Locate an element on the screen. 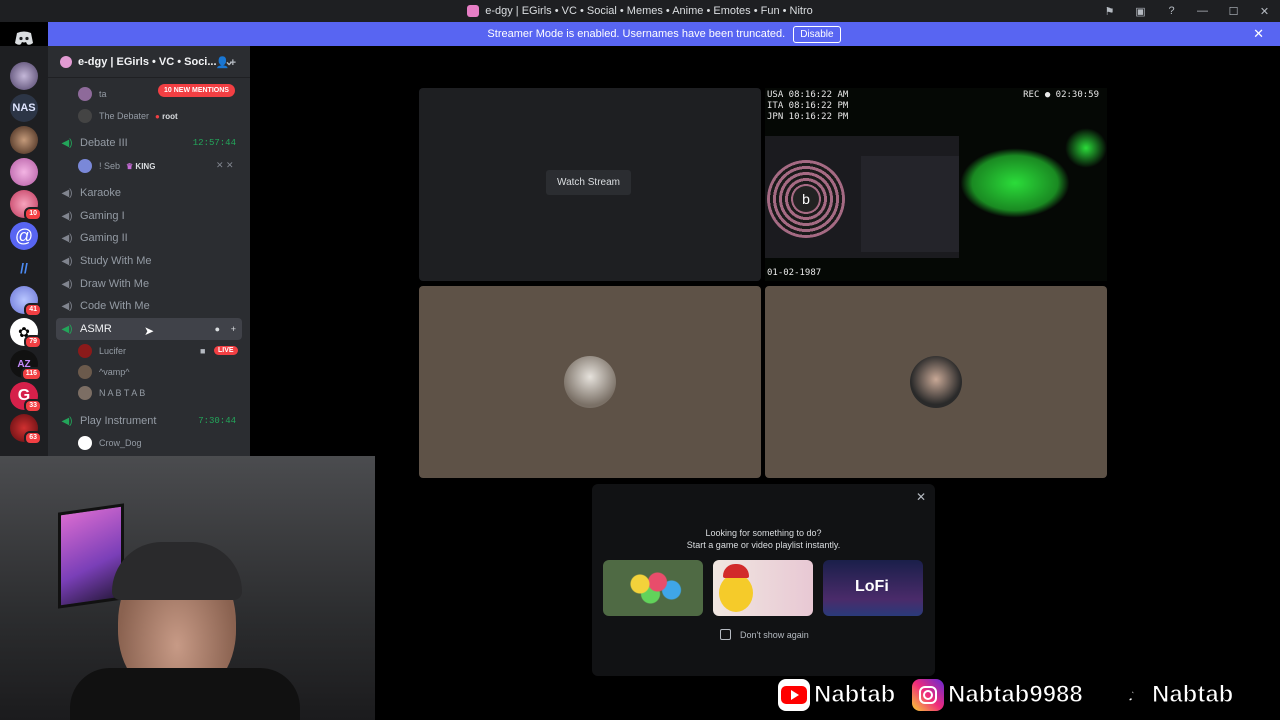 The height and width of the screenshot is (720, 1280). streamer-webcam is located at coordinates (187, 588).